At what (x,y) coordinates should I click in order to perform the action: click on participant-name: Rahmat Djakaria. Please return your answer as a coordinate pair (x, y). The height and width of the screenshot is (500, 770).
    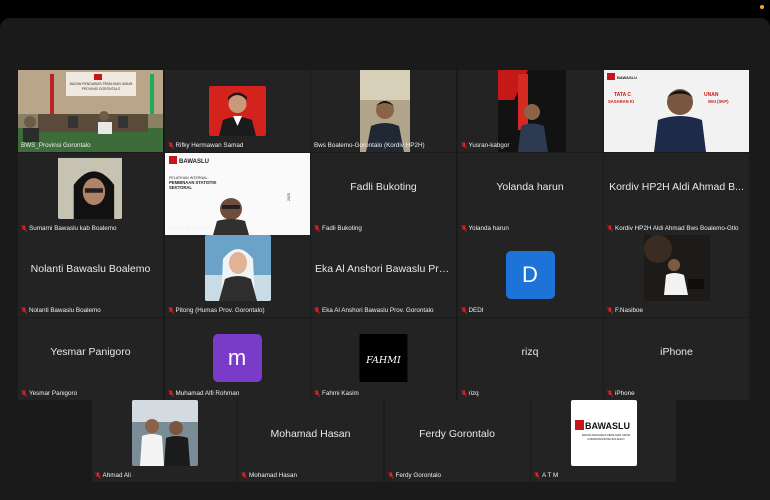
    Looking at the image, I should click on (630, 145).